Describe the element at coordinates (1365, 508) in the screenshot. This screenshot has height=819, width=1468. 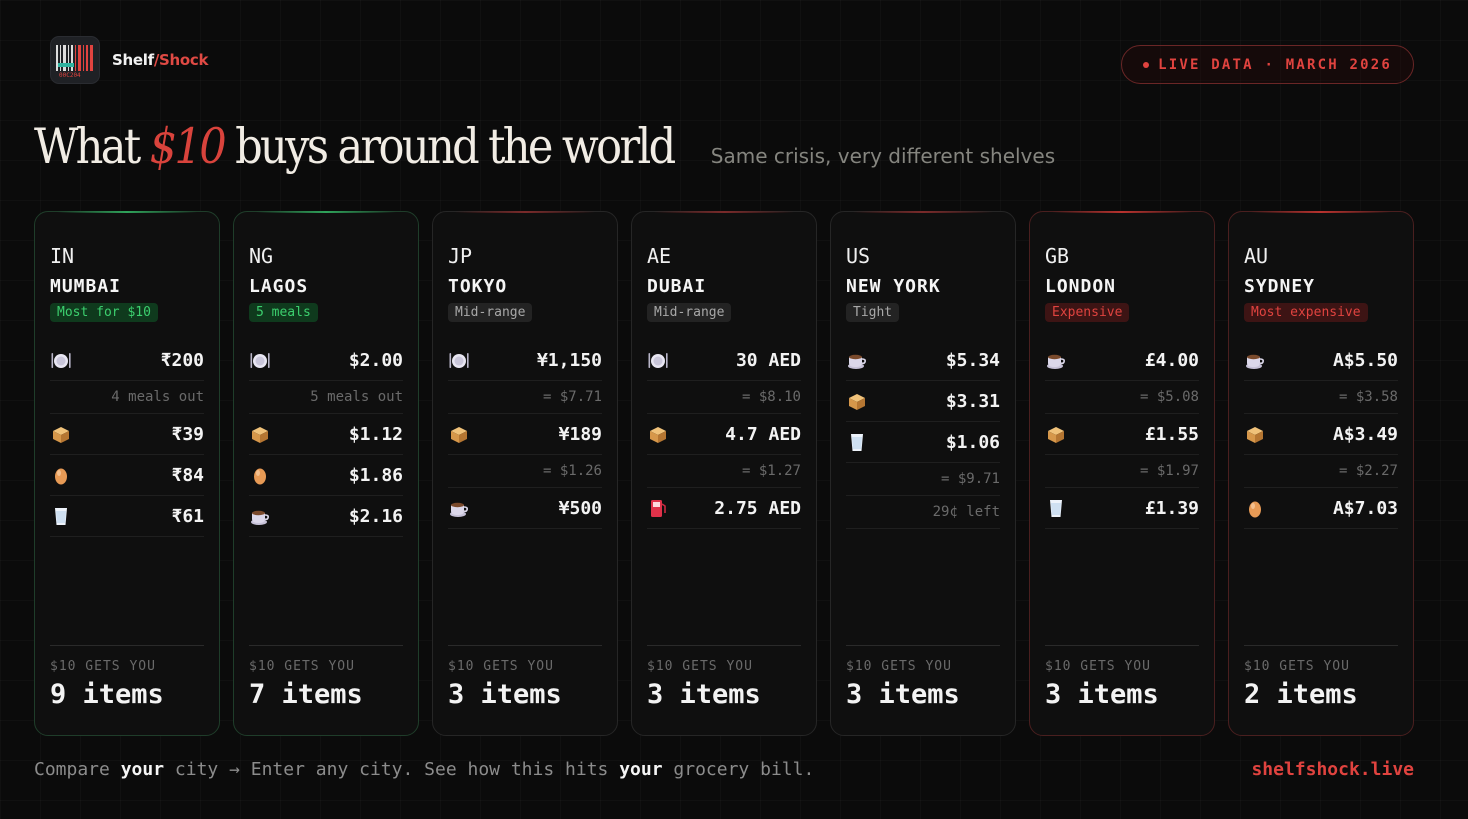
I see `item-price: A$7.03` at that location.